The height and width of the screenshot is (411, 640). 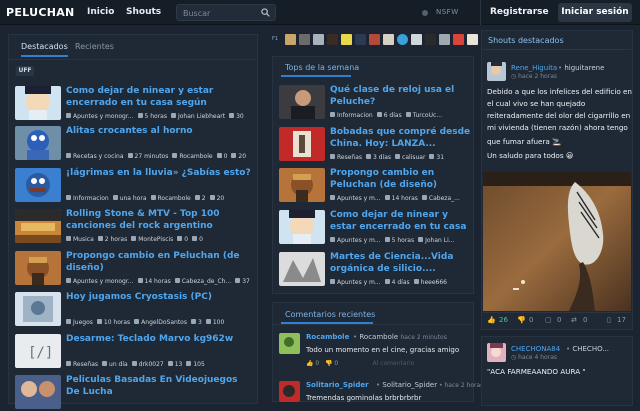 I want to click on shout-image, so click(x=557, y=241).